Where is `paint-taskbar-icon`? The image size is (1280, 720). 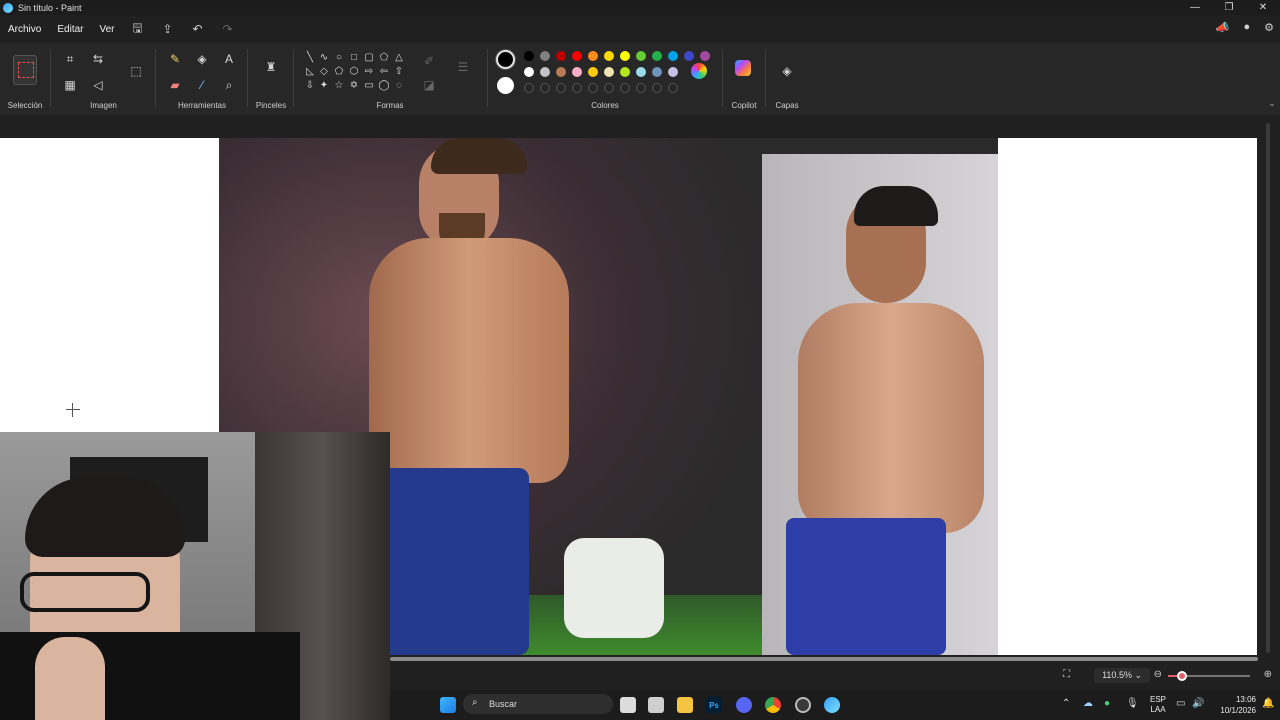
paint-taskbar-icon is located at coordinates (832, 705).